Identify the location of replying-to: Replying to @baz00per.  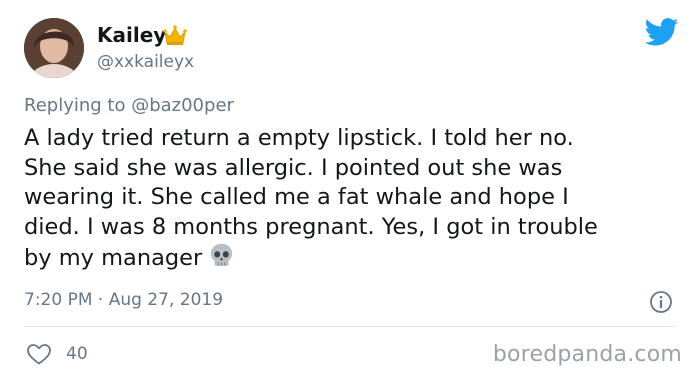
(129, 105).